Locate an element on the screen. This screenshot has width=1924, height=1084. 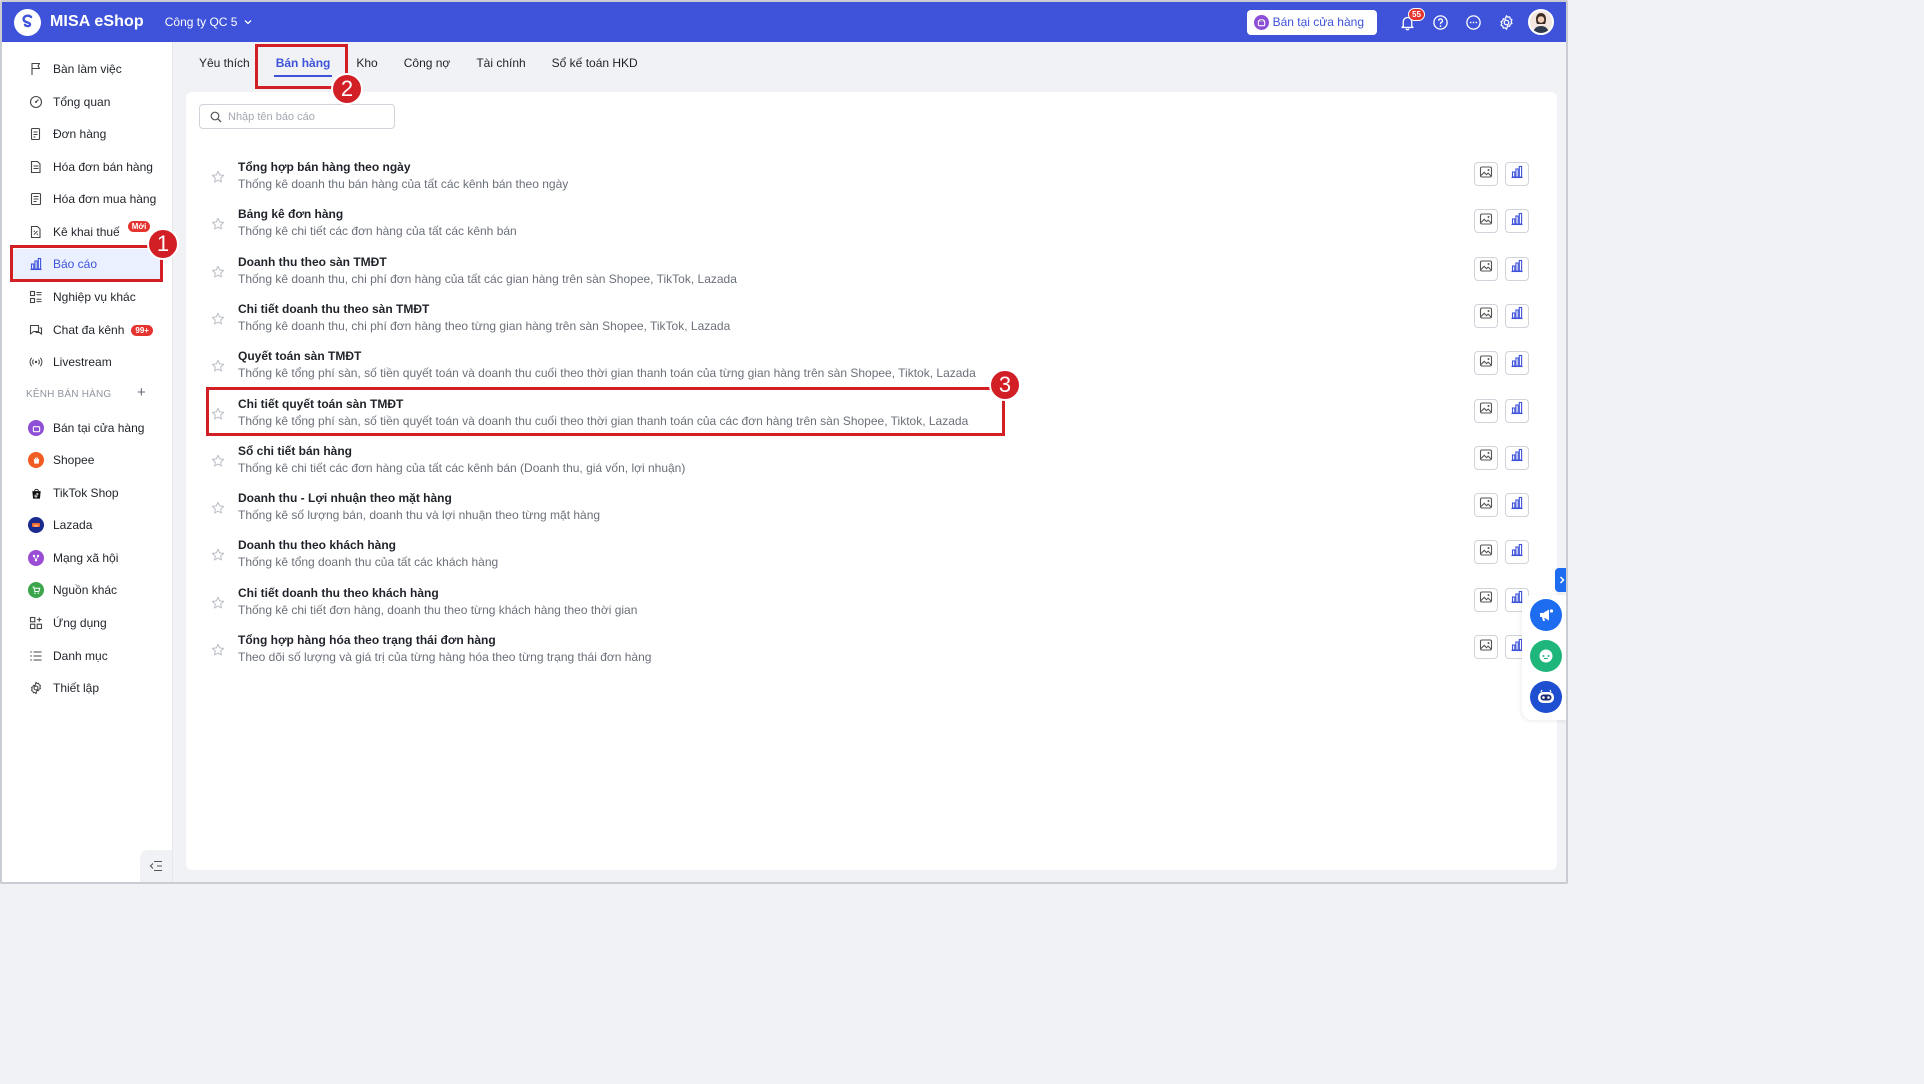
sidebar-item-sales-invoice: Hóa đơn bán hàng is located at coordinates (87, 167).